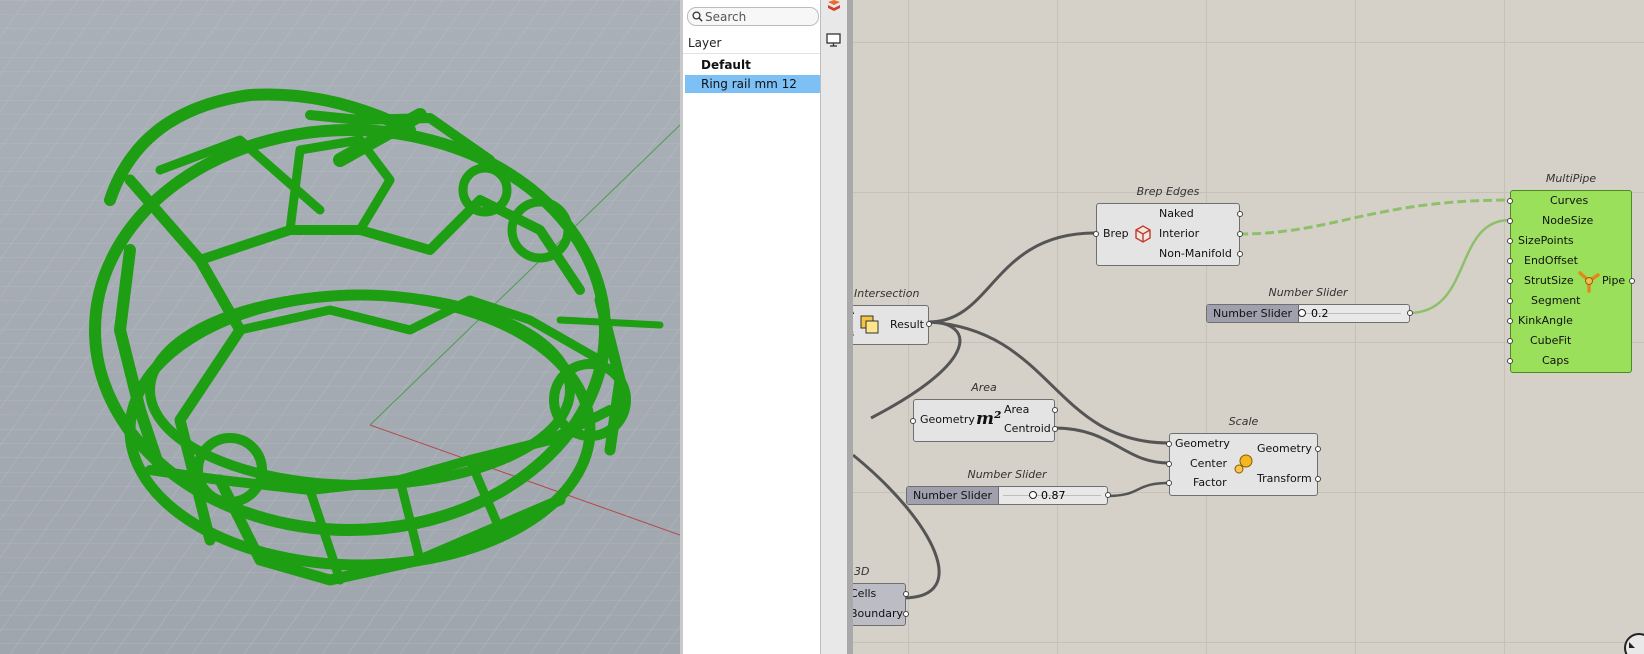  I want to click on segment-input-pin, so click(1510, 301).